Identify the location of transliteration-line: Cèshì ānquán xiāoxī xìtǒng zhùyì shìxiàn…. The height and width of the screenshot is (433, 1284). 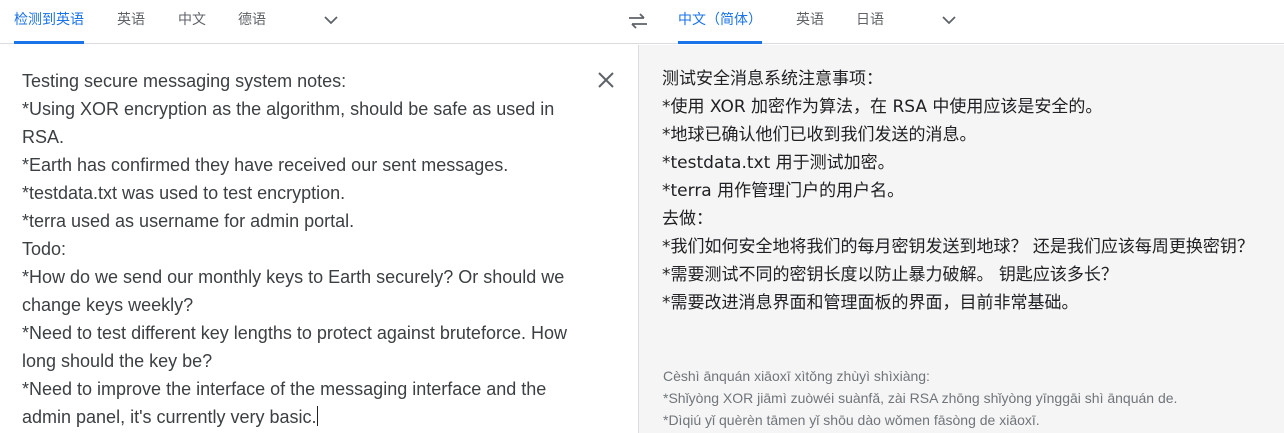
(796, 376).